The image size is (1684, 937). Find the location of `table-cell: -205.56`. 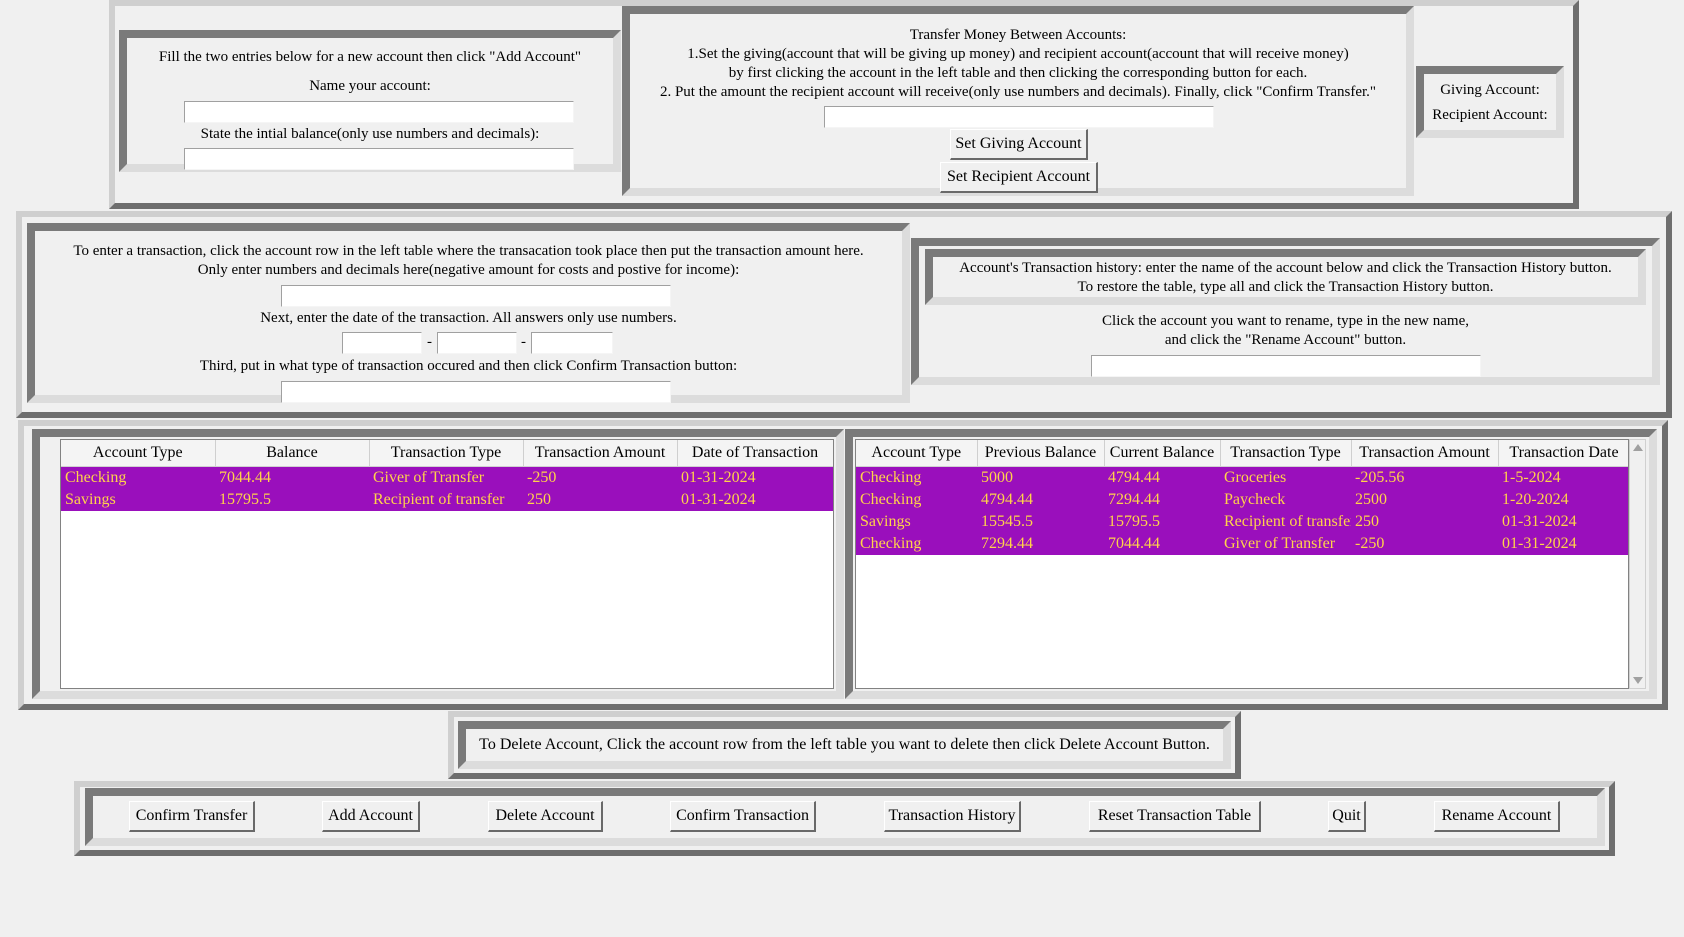

table-cell: -205.56 is located at coordinates (1424, 477).